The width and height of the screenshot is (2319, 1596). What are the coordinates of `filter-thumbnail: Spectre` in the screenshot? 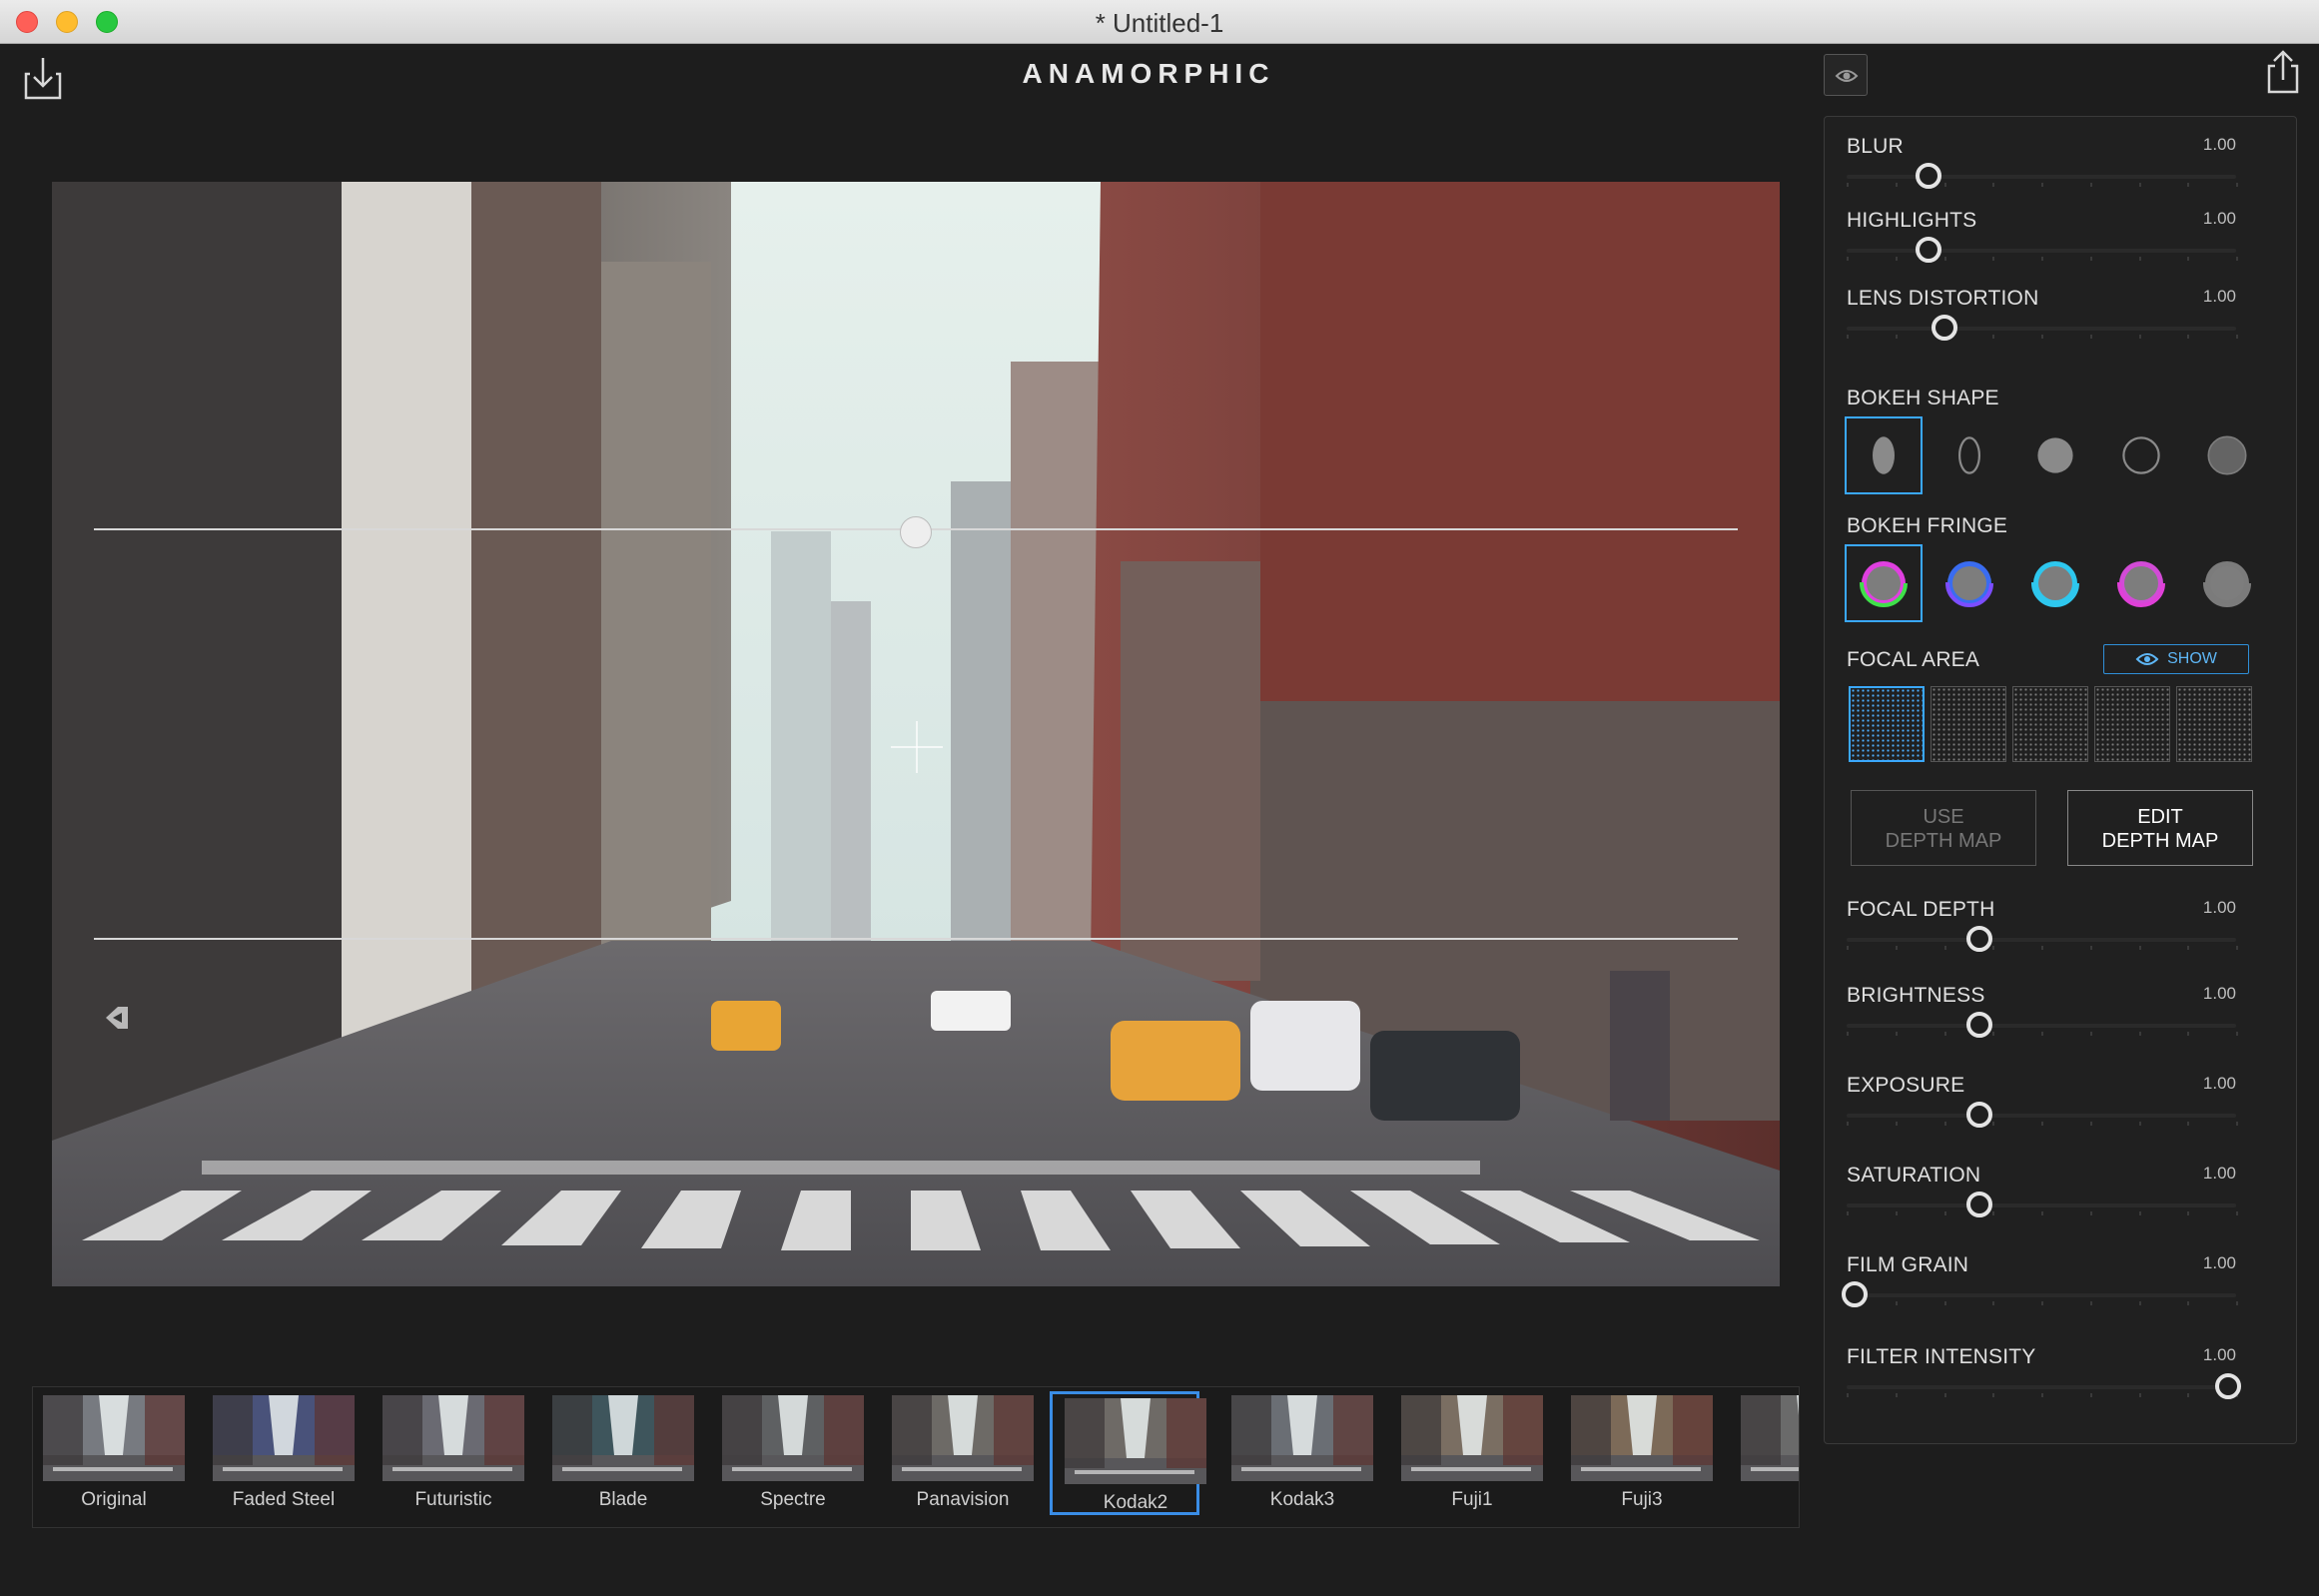 It's located at (787, 1453).